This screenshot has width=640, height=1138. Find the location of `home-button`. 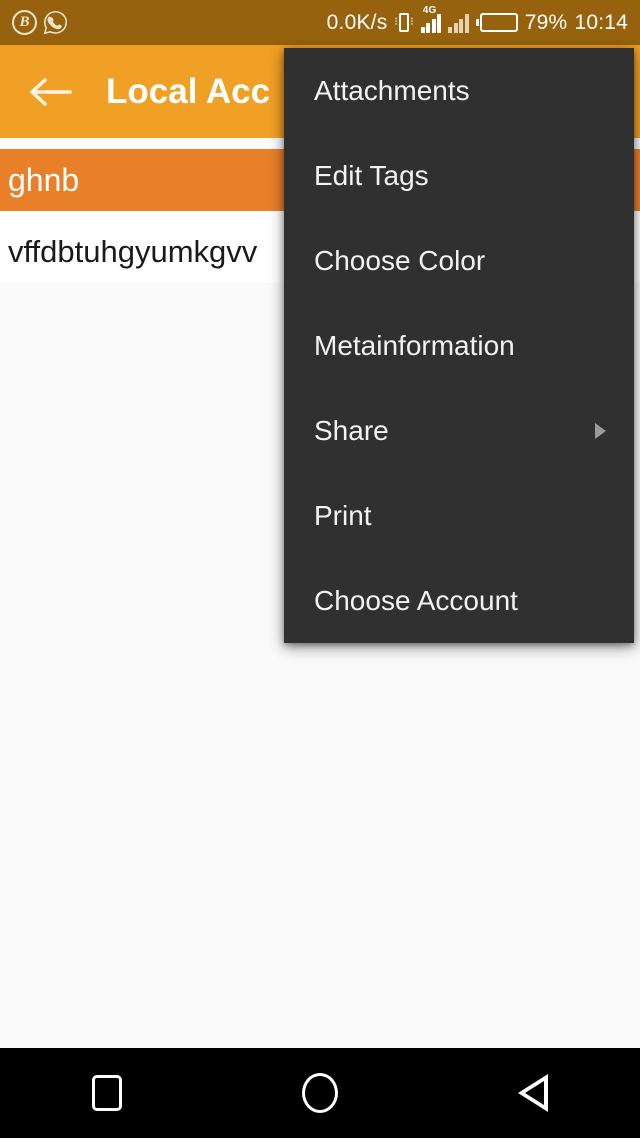

home-button is located at coordinates (320, 1093).